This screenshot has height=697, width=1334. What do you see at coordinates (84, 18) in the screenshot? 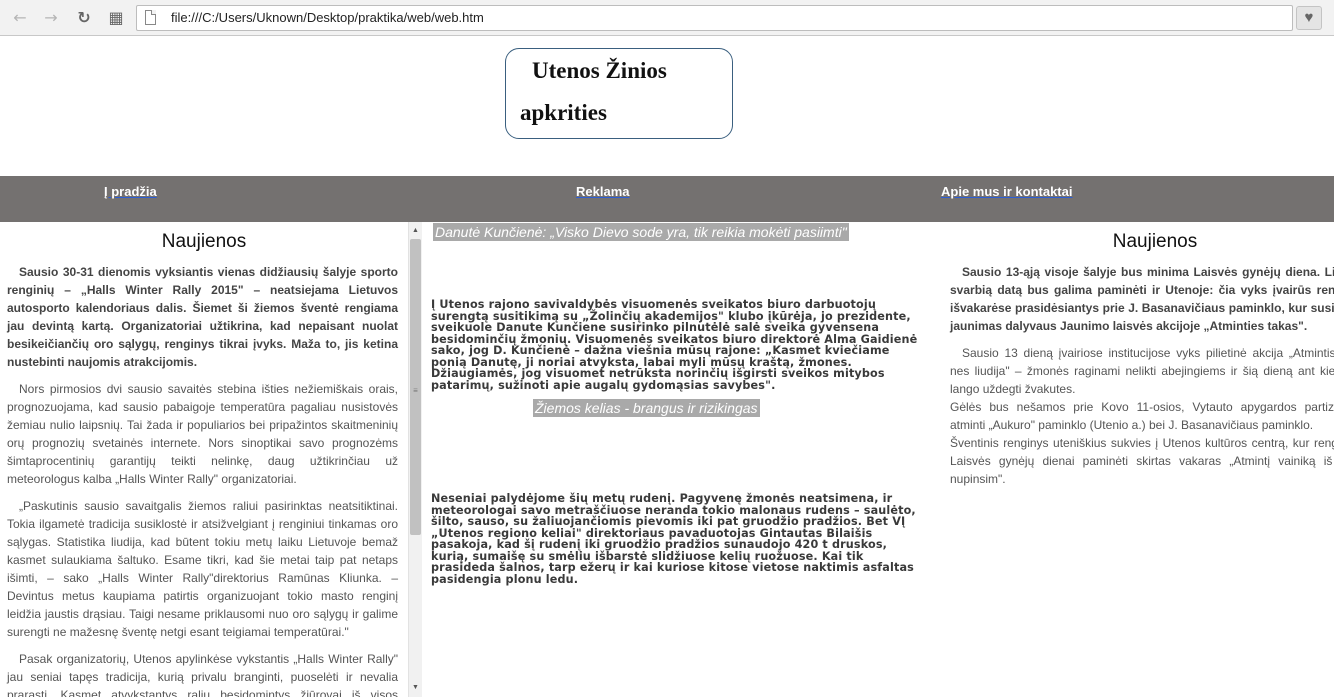
I see `reload-icon: ↻` at bounding box center [84, 18].